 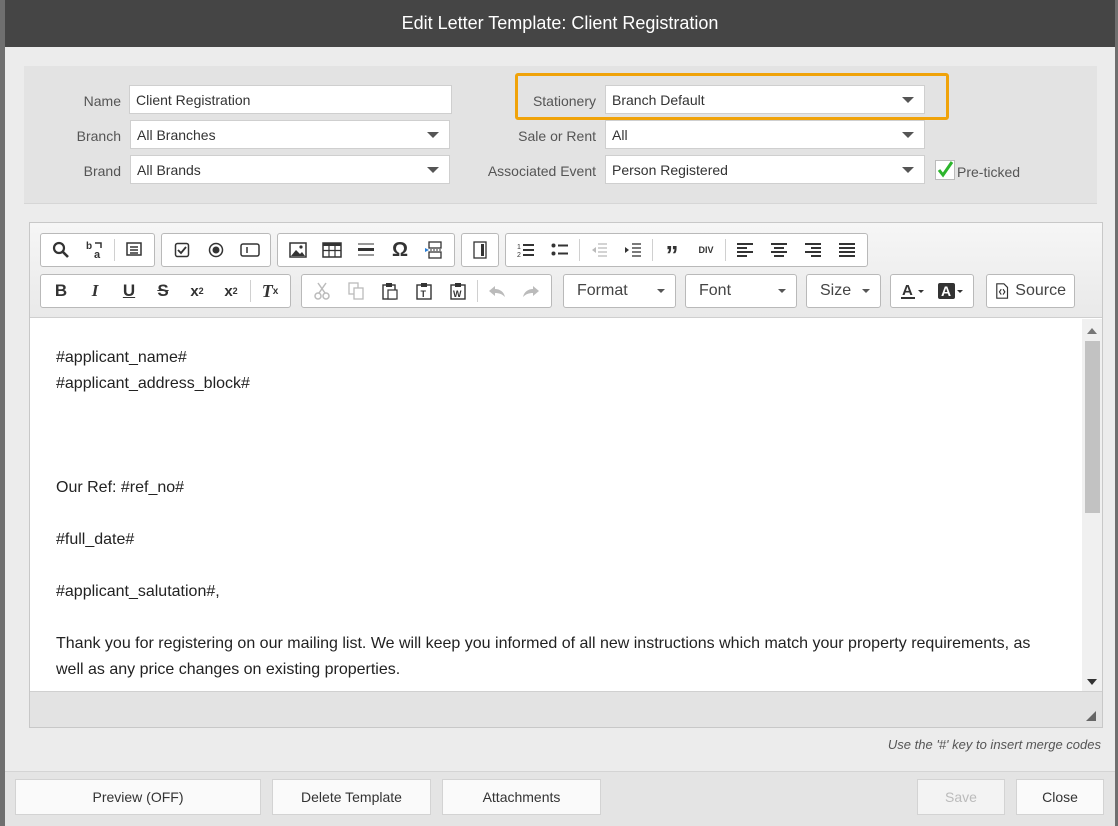 What do you see at coordinates (521, 797) in the screenshot?
I see `attachments-button: Attachments` at bounding box center [521, 797].